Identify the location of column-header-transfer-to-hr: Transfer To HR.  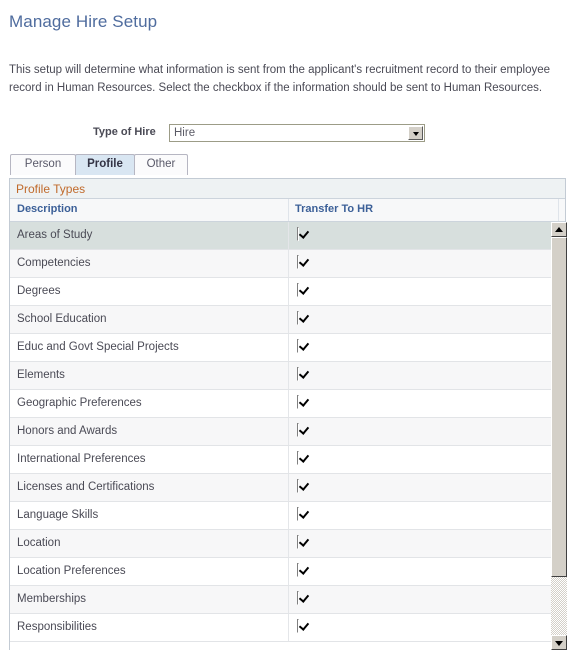
(334, 209).